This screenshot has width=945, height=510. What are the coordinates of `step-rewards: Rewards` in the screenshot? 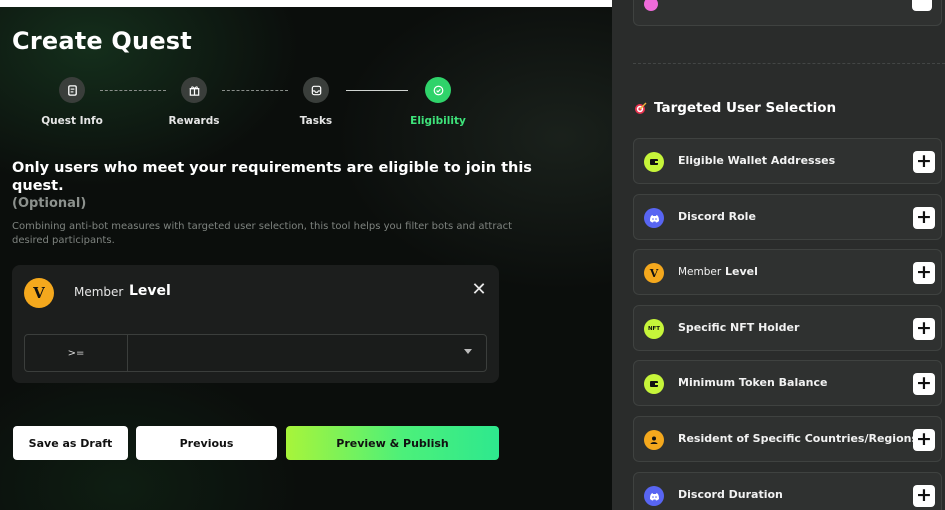 It's located at (194, 102).